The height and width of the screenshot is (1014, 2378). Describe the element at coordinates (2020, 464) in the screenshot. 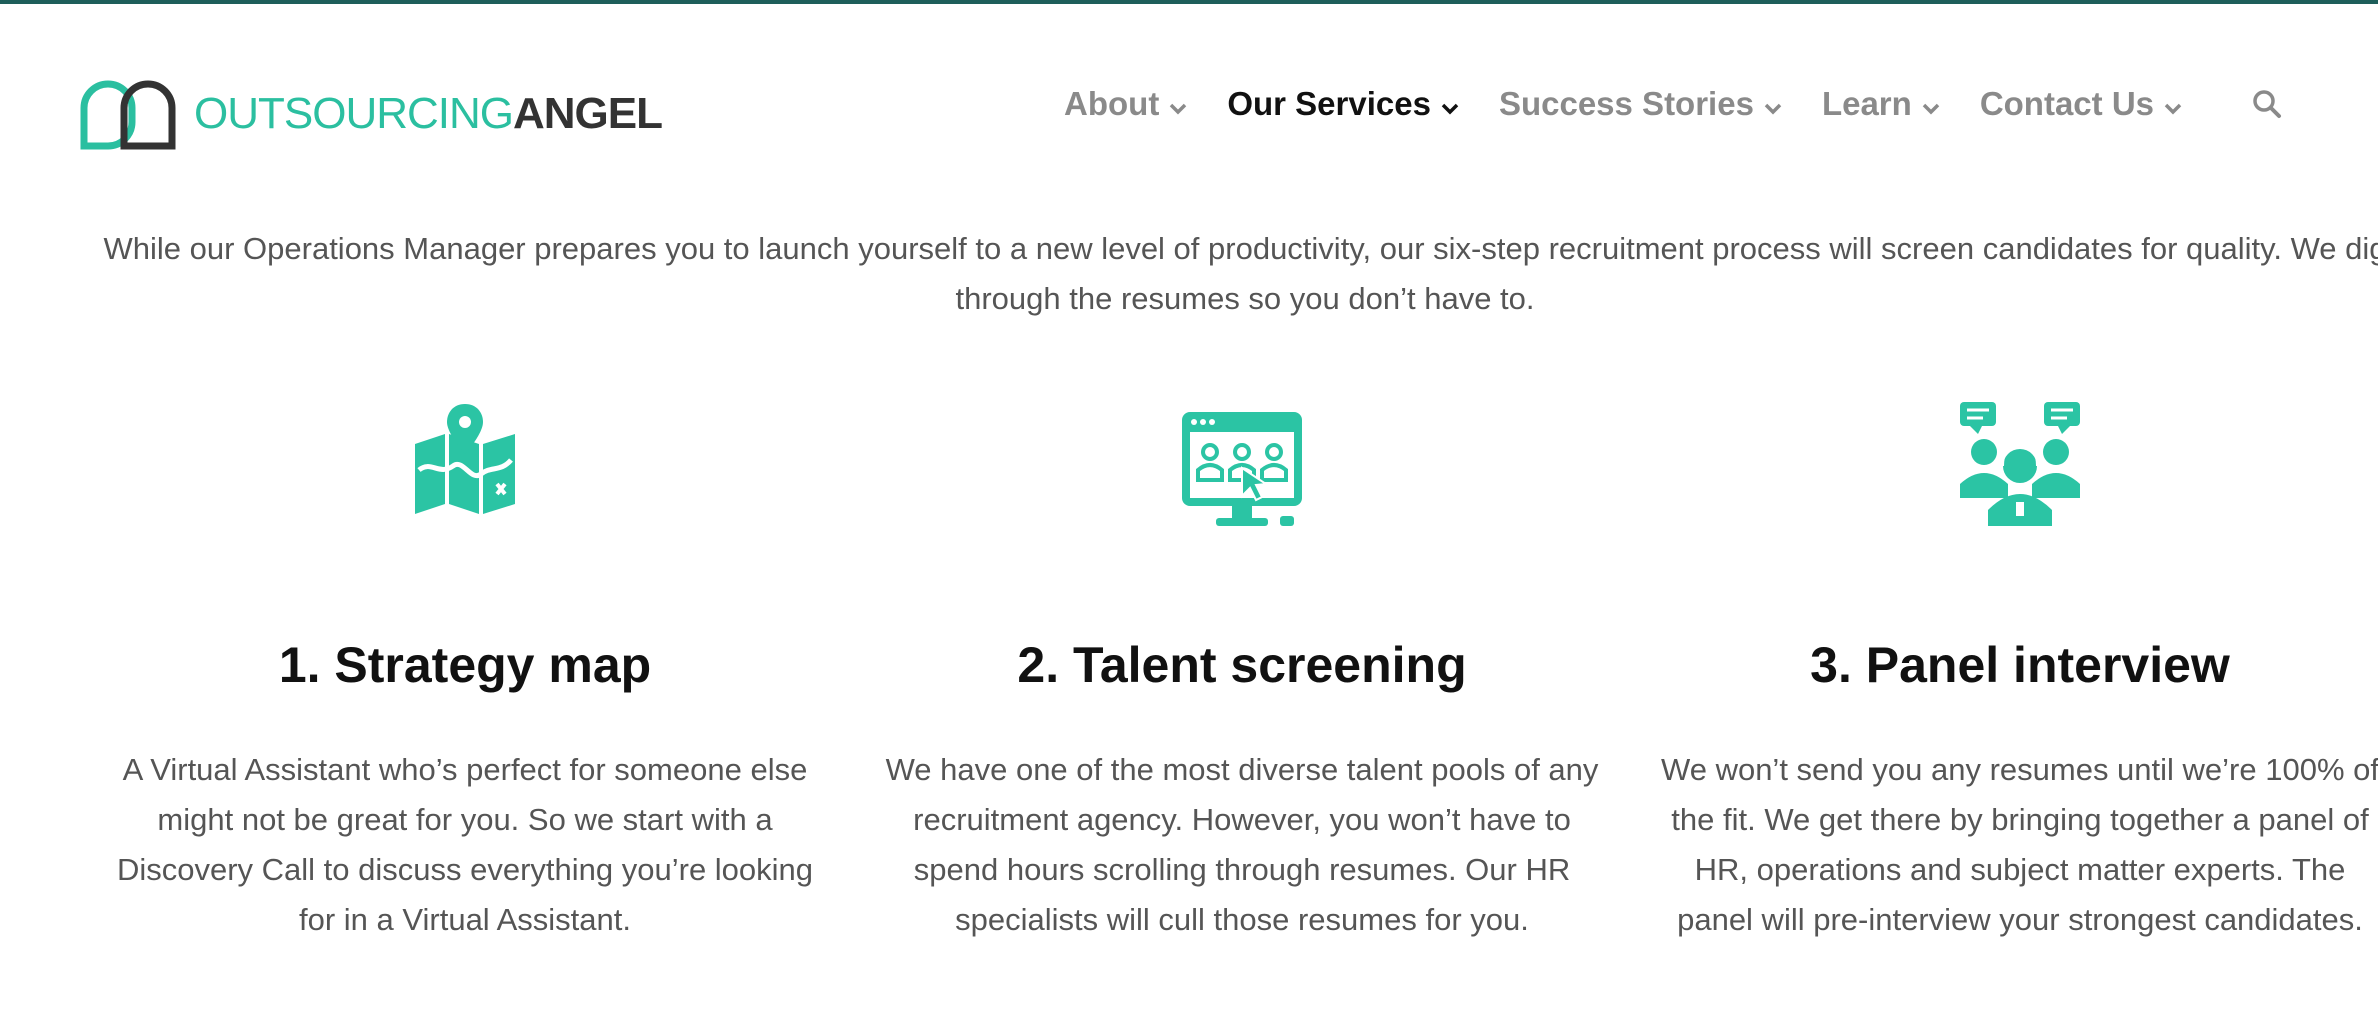

I see `panel-interview-icon` at that location.